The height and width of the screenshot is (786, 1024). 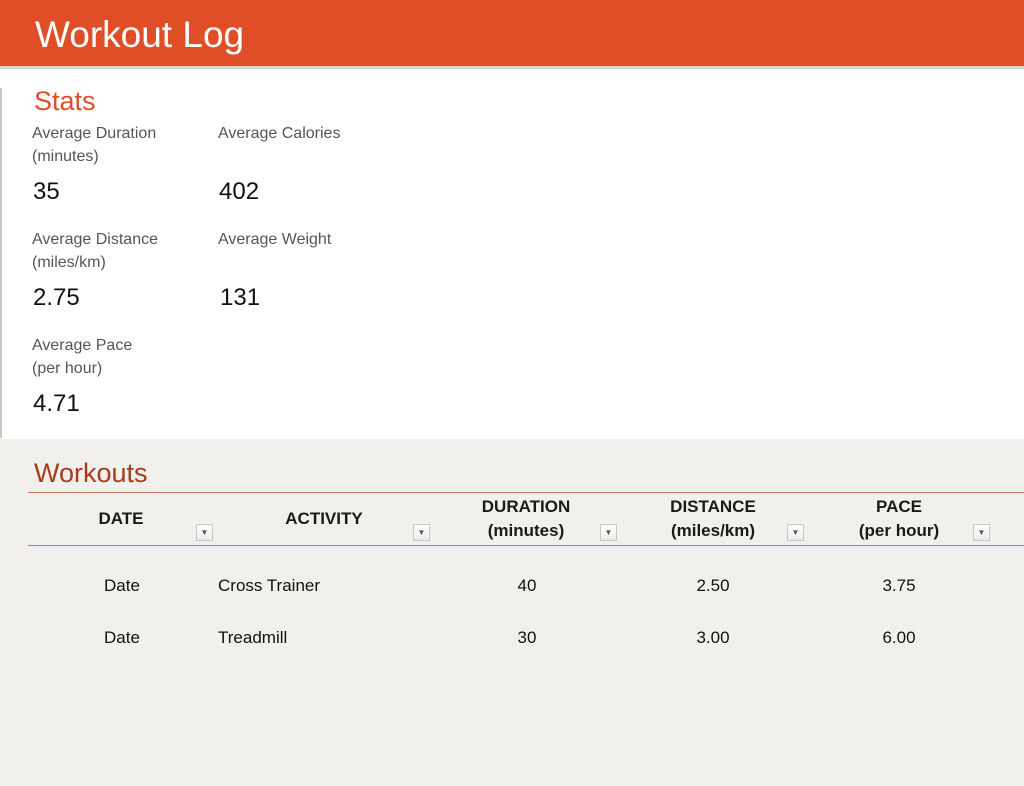 What do you see at coordinates (899, 586) in the screenshot?
I see `row1-pace-cell: 3.75` at bounding box center [899, 586].